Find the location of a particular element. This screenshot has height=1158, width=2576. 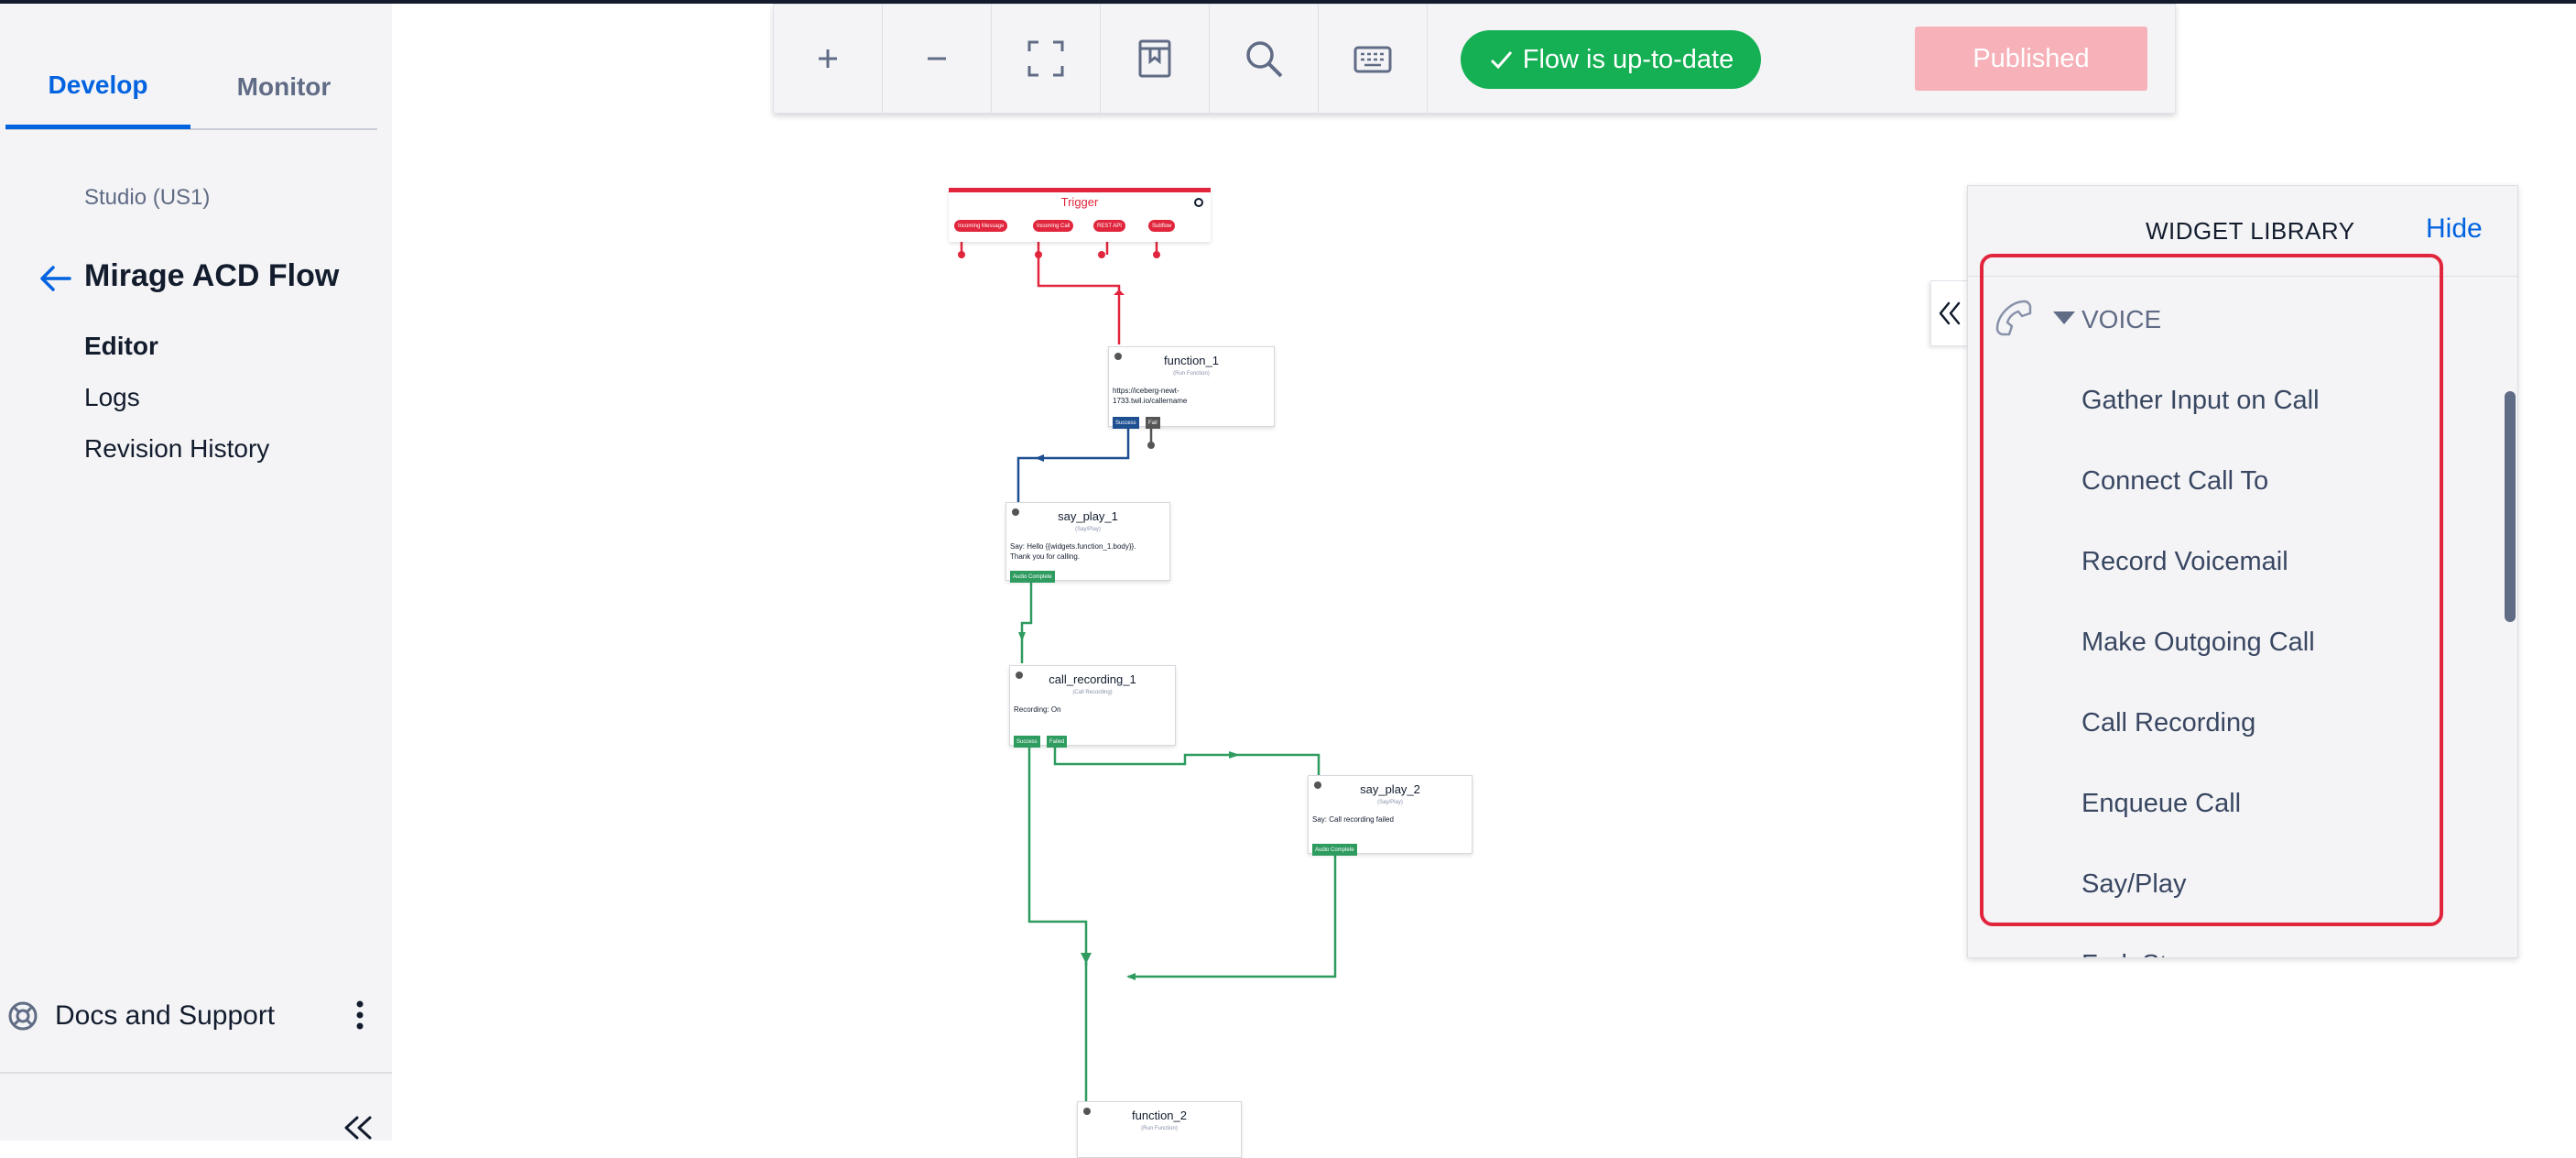

bookmark-icon is located at coordinates (1154, 58).